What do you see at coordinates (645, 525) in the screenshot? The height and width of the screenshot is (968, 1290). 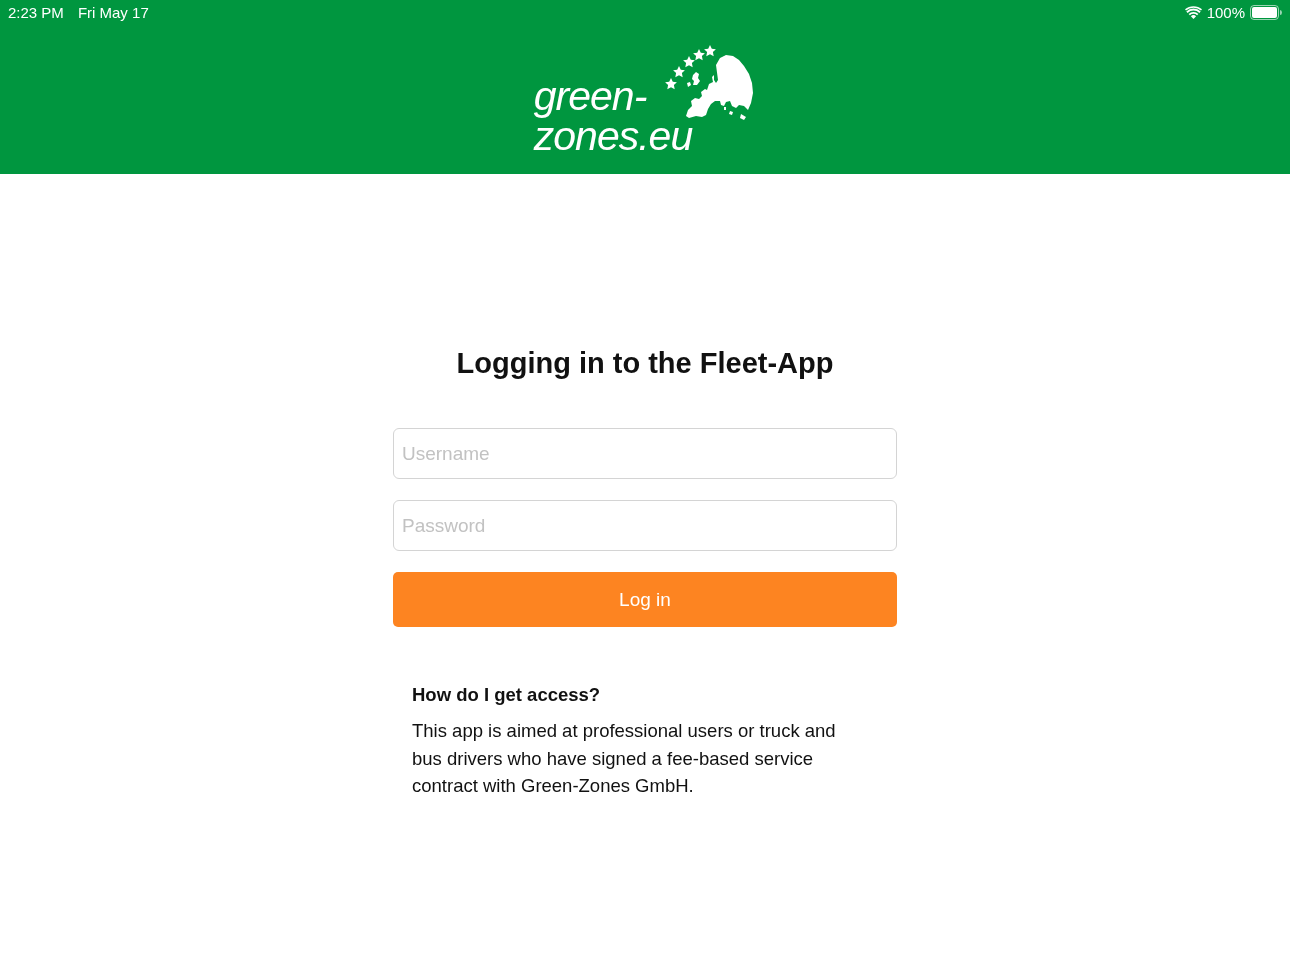 I see `password-field: Password` at bounding box center [645, 525].